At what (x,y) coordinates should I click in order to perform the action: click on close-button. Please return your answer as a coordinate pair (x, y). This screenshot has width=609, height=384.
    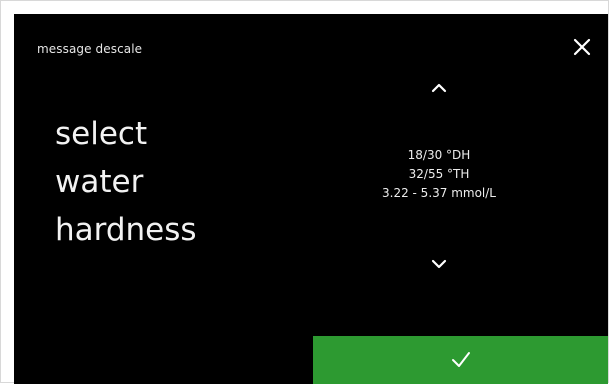
    Looking at the image, I should click on (582, 47).